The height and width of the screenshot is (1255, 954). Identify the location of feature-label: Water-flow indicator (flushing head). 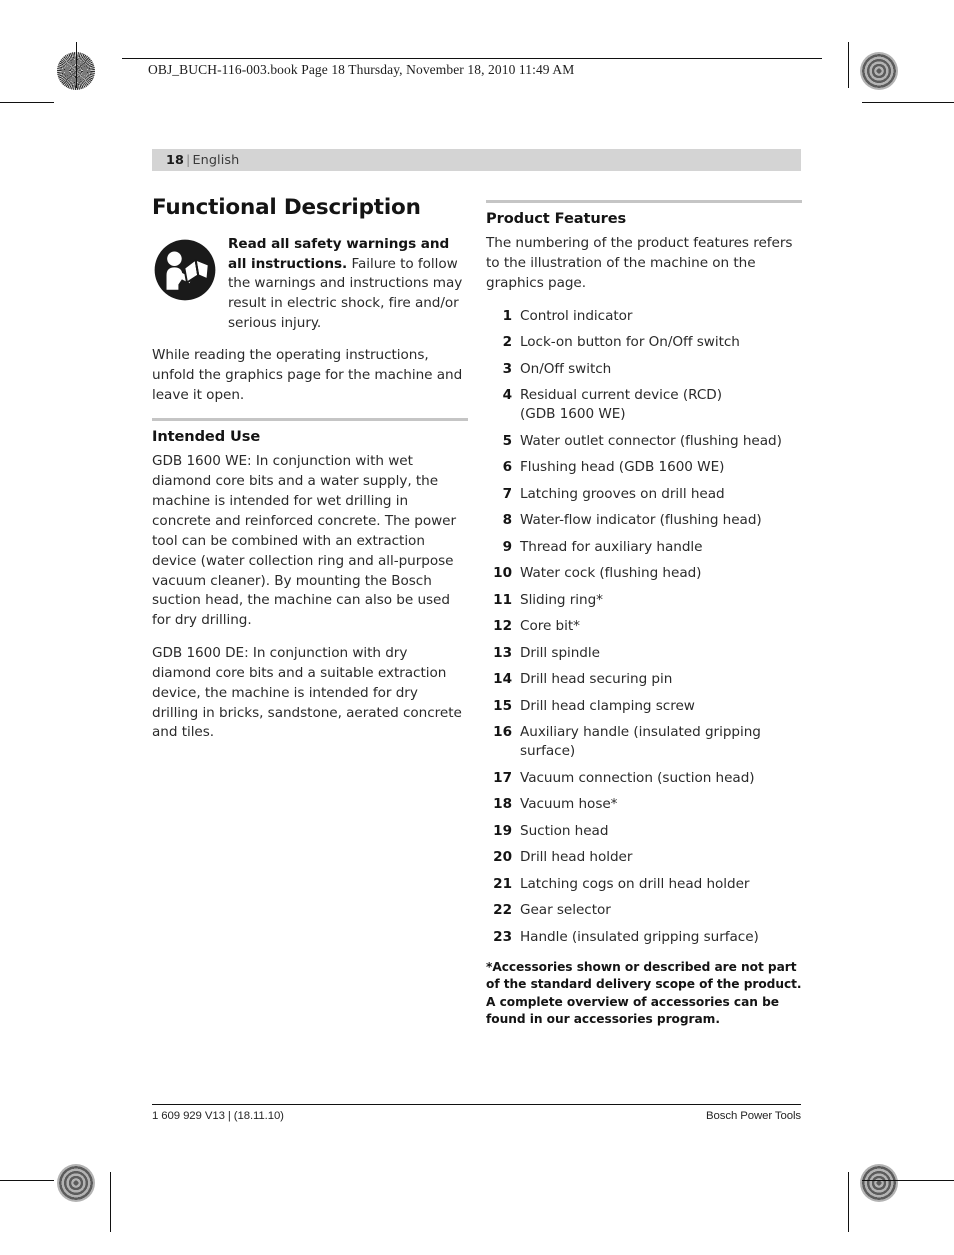
(661, 520).